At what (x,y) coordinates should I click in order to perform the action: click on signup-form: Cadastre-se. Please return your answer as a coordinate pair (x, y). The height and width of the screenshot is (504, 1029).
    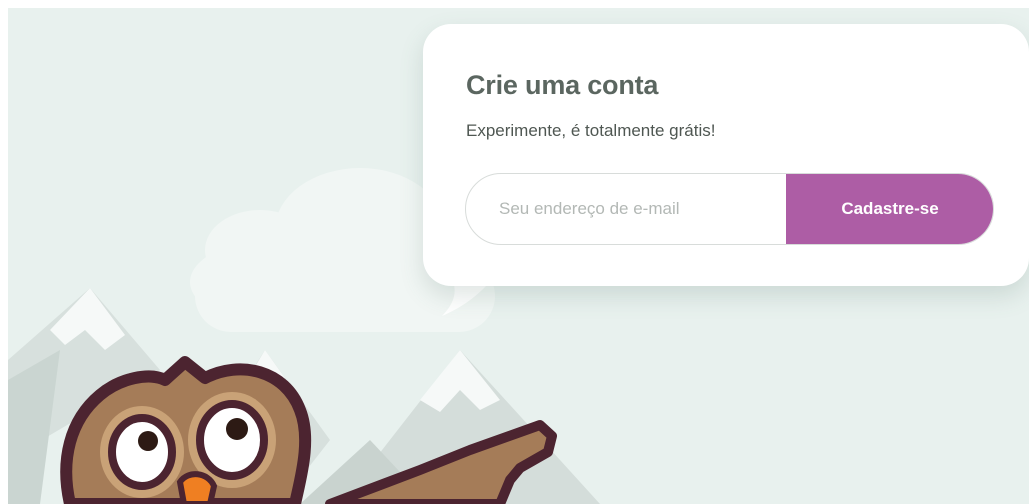
    Looking at the image, I should click on (729, 209).